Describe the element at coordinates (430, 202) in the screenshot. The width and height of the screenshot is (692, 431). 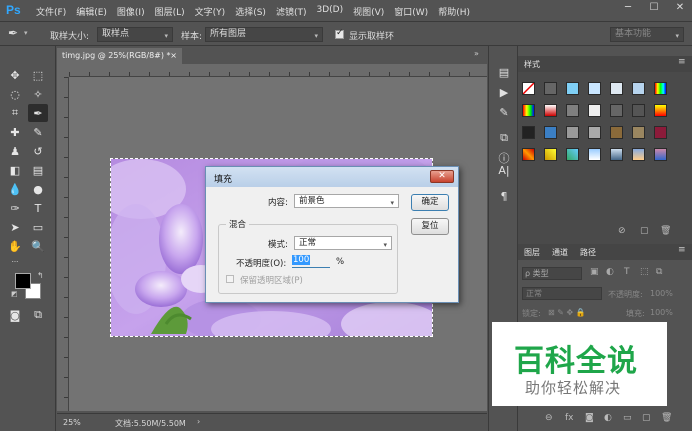
I see `ok-button: 确定` at that location.